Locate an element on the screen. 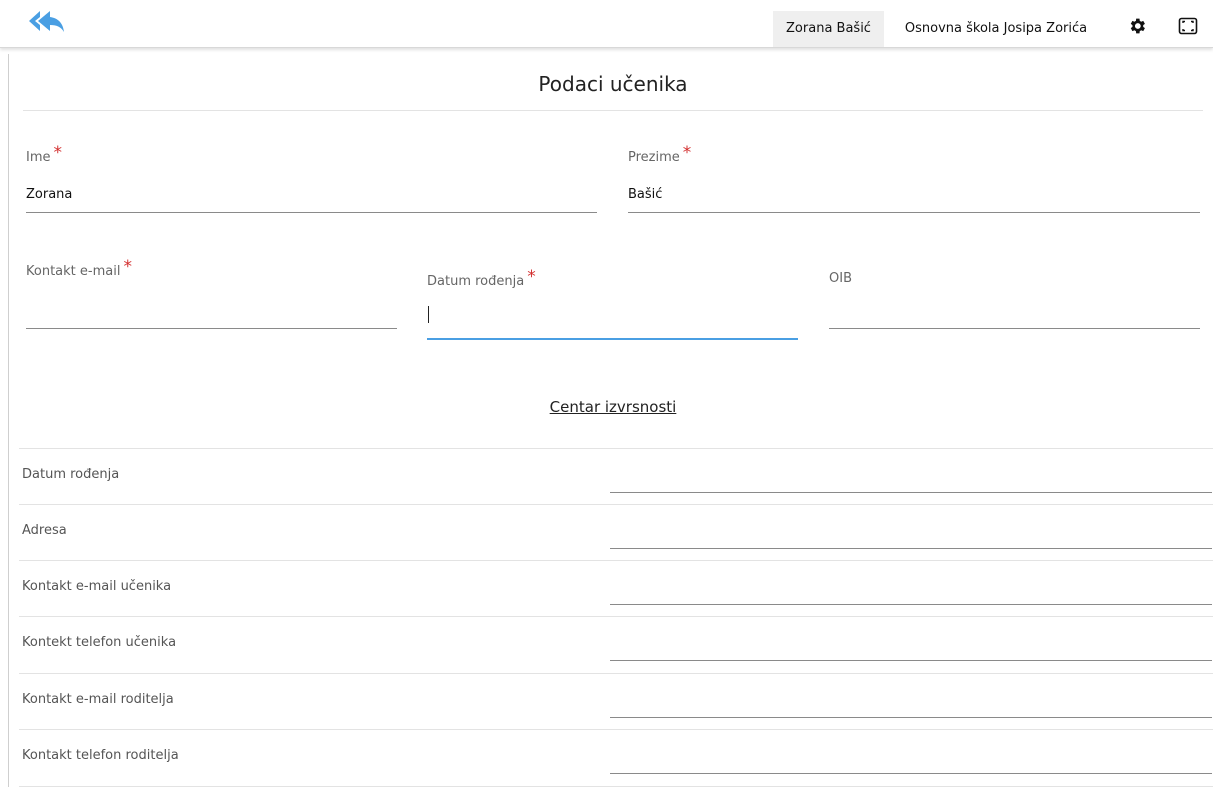  birthdate-label: Datum rođenja * is located at coordinates (481, 278).